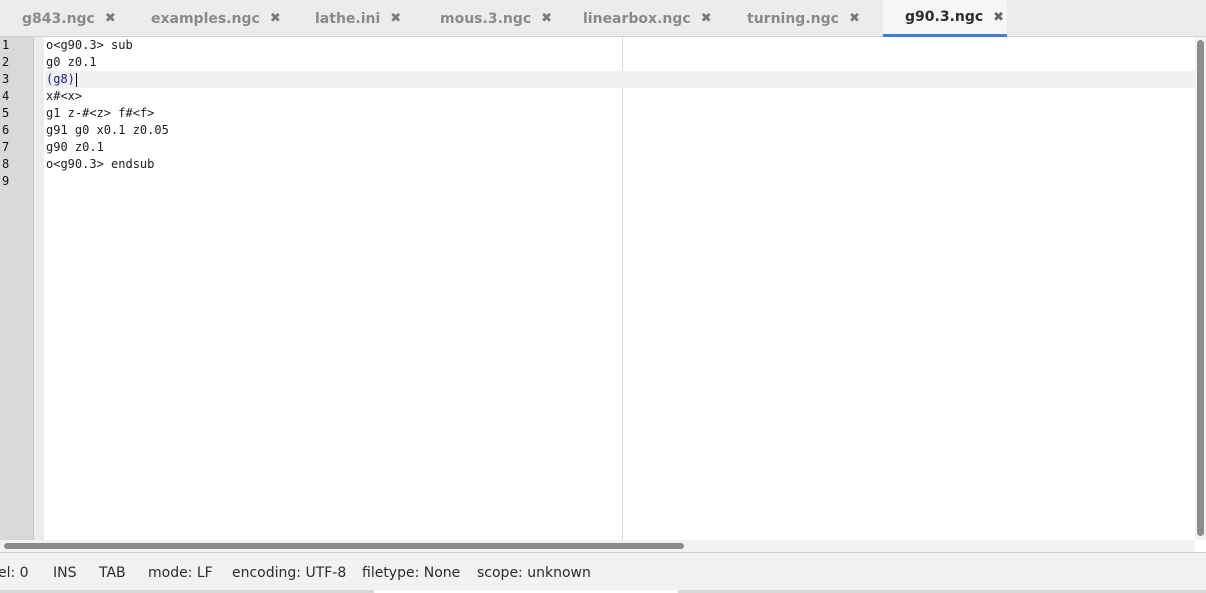  I want to click on current-code-line: (g8), so click(620, 79).